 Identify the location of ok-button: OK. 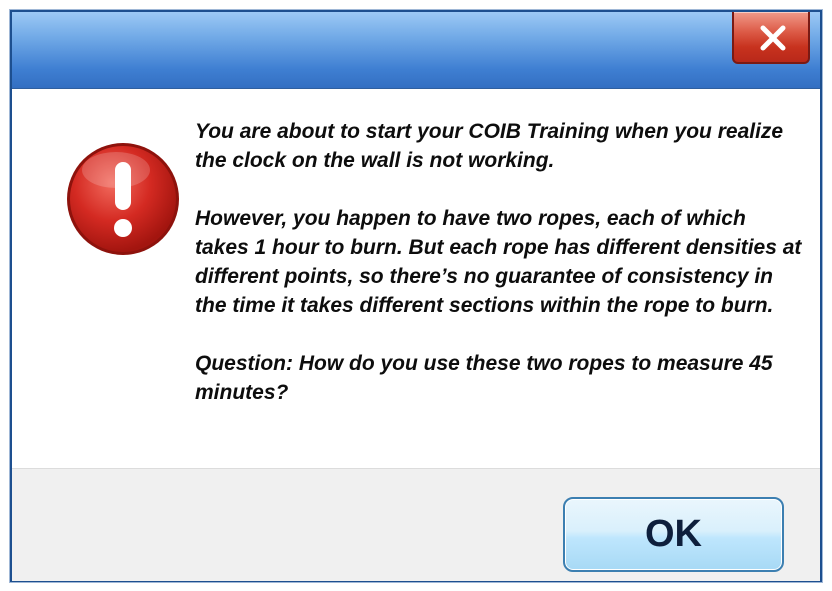
(673, 534).